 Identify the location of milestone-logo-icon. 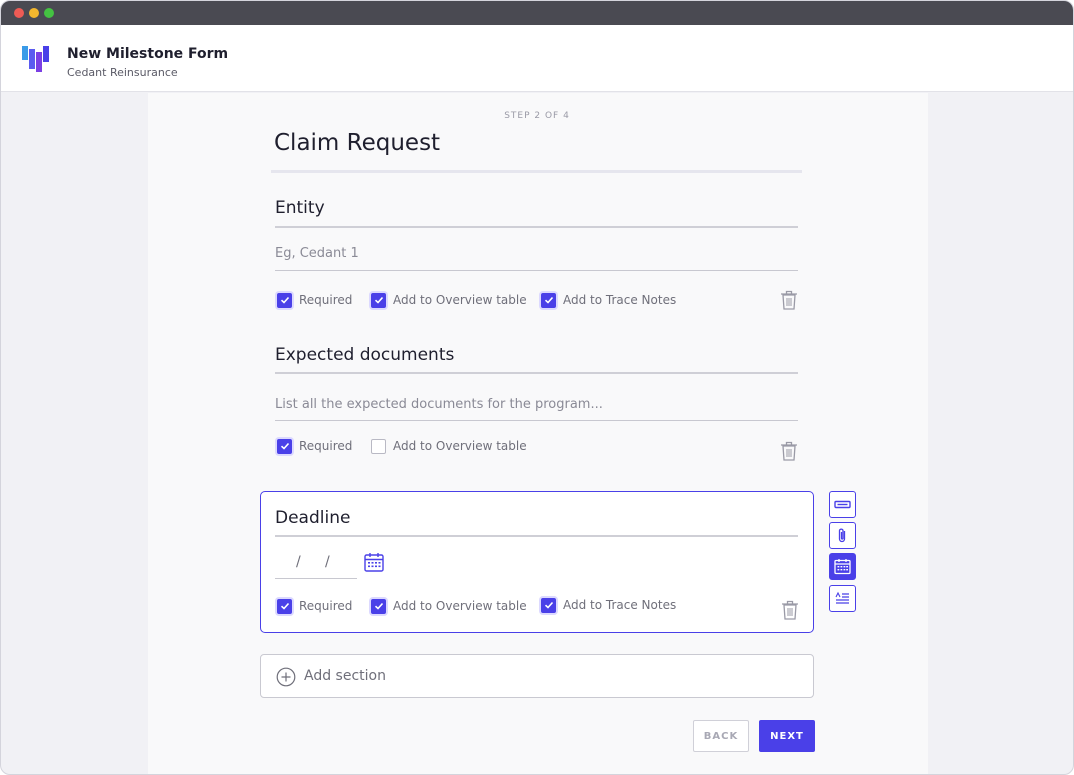
(35, 59).